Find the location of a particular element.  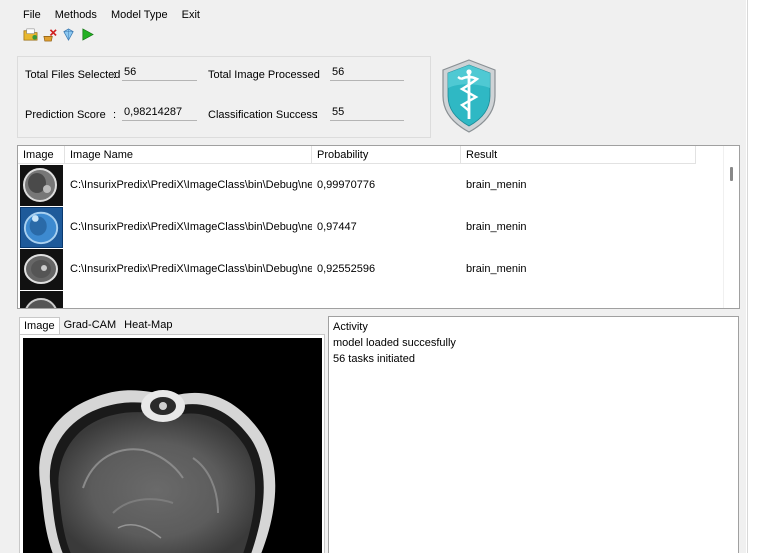

run-icon is located at coordinates (87, 34).